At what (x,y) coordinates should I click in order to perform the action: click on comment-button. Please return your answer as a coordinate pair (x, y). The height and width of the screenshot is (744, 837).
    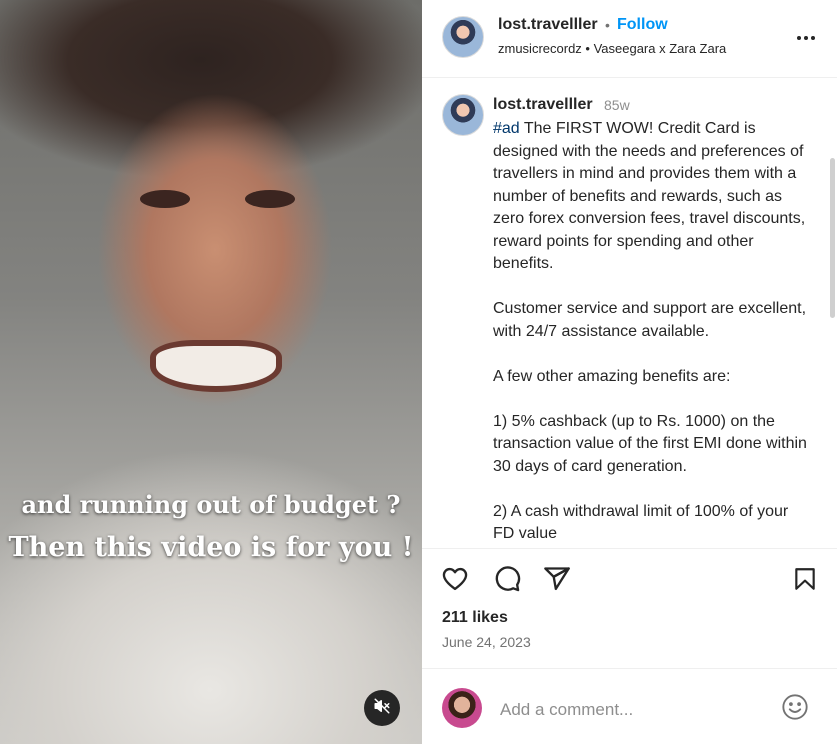
    Looking at the image, I should click on (507, 581).